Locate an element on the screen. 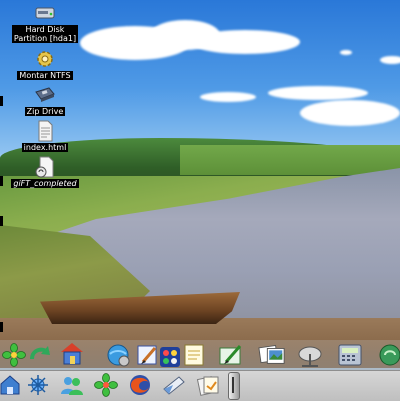  desktop-icon-label: Montar NTFS is located at coordinates (45, 75).